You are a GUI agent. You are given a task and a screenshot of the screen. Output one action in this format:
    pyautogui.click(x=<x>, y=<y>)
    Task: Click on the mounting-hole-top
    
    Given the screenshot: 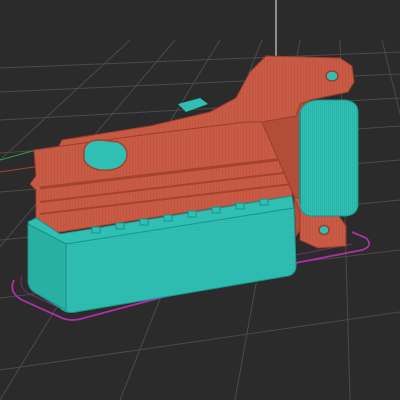 What is the action you would take?
    pyautogui.click(x=332, y=76)
    